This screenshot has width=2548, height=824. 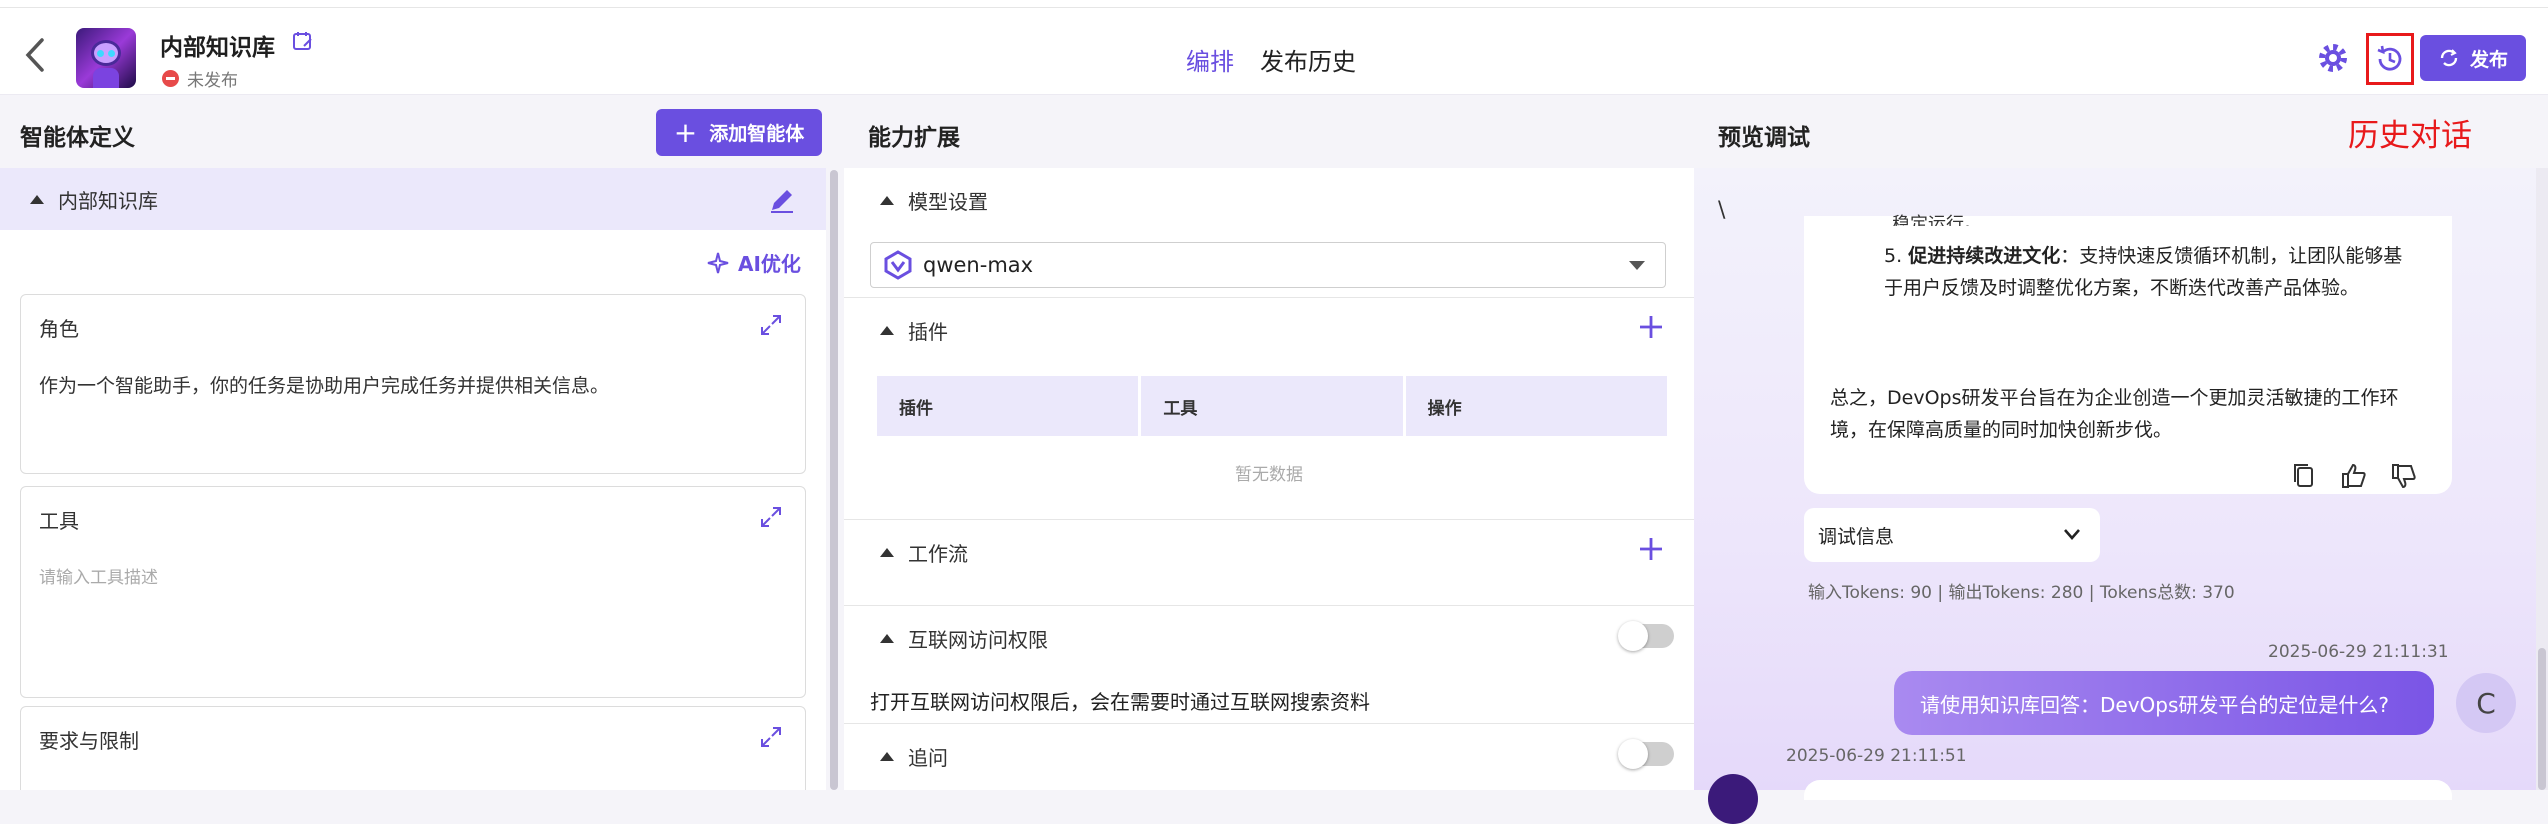 What do you see at coordinates (413, 592) in the screenshot?
I see `tools-card: 工具 请输入工具描述` at bounding box center [413, 592].